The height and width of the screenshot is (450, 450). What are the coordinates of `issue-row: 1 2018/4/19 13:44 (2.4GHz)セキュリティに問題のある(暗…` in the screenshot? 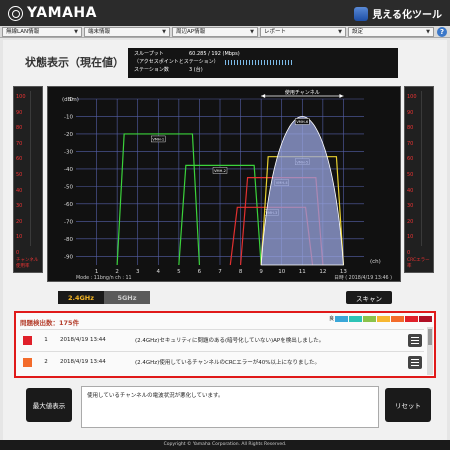 It's located at (222, 339).